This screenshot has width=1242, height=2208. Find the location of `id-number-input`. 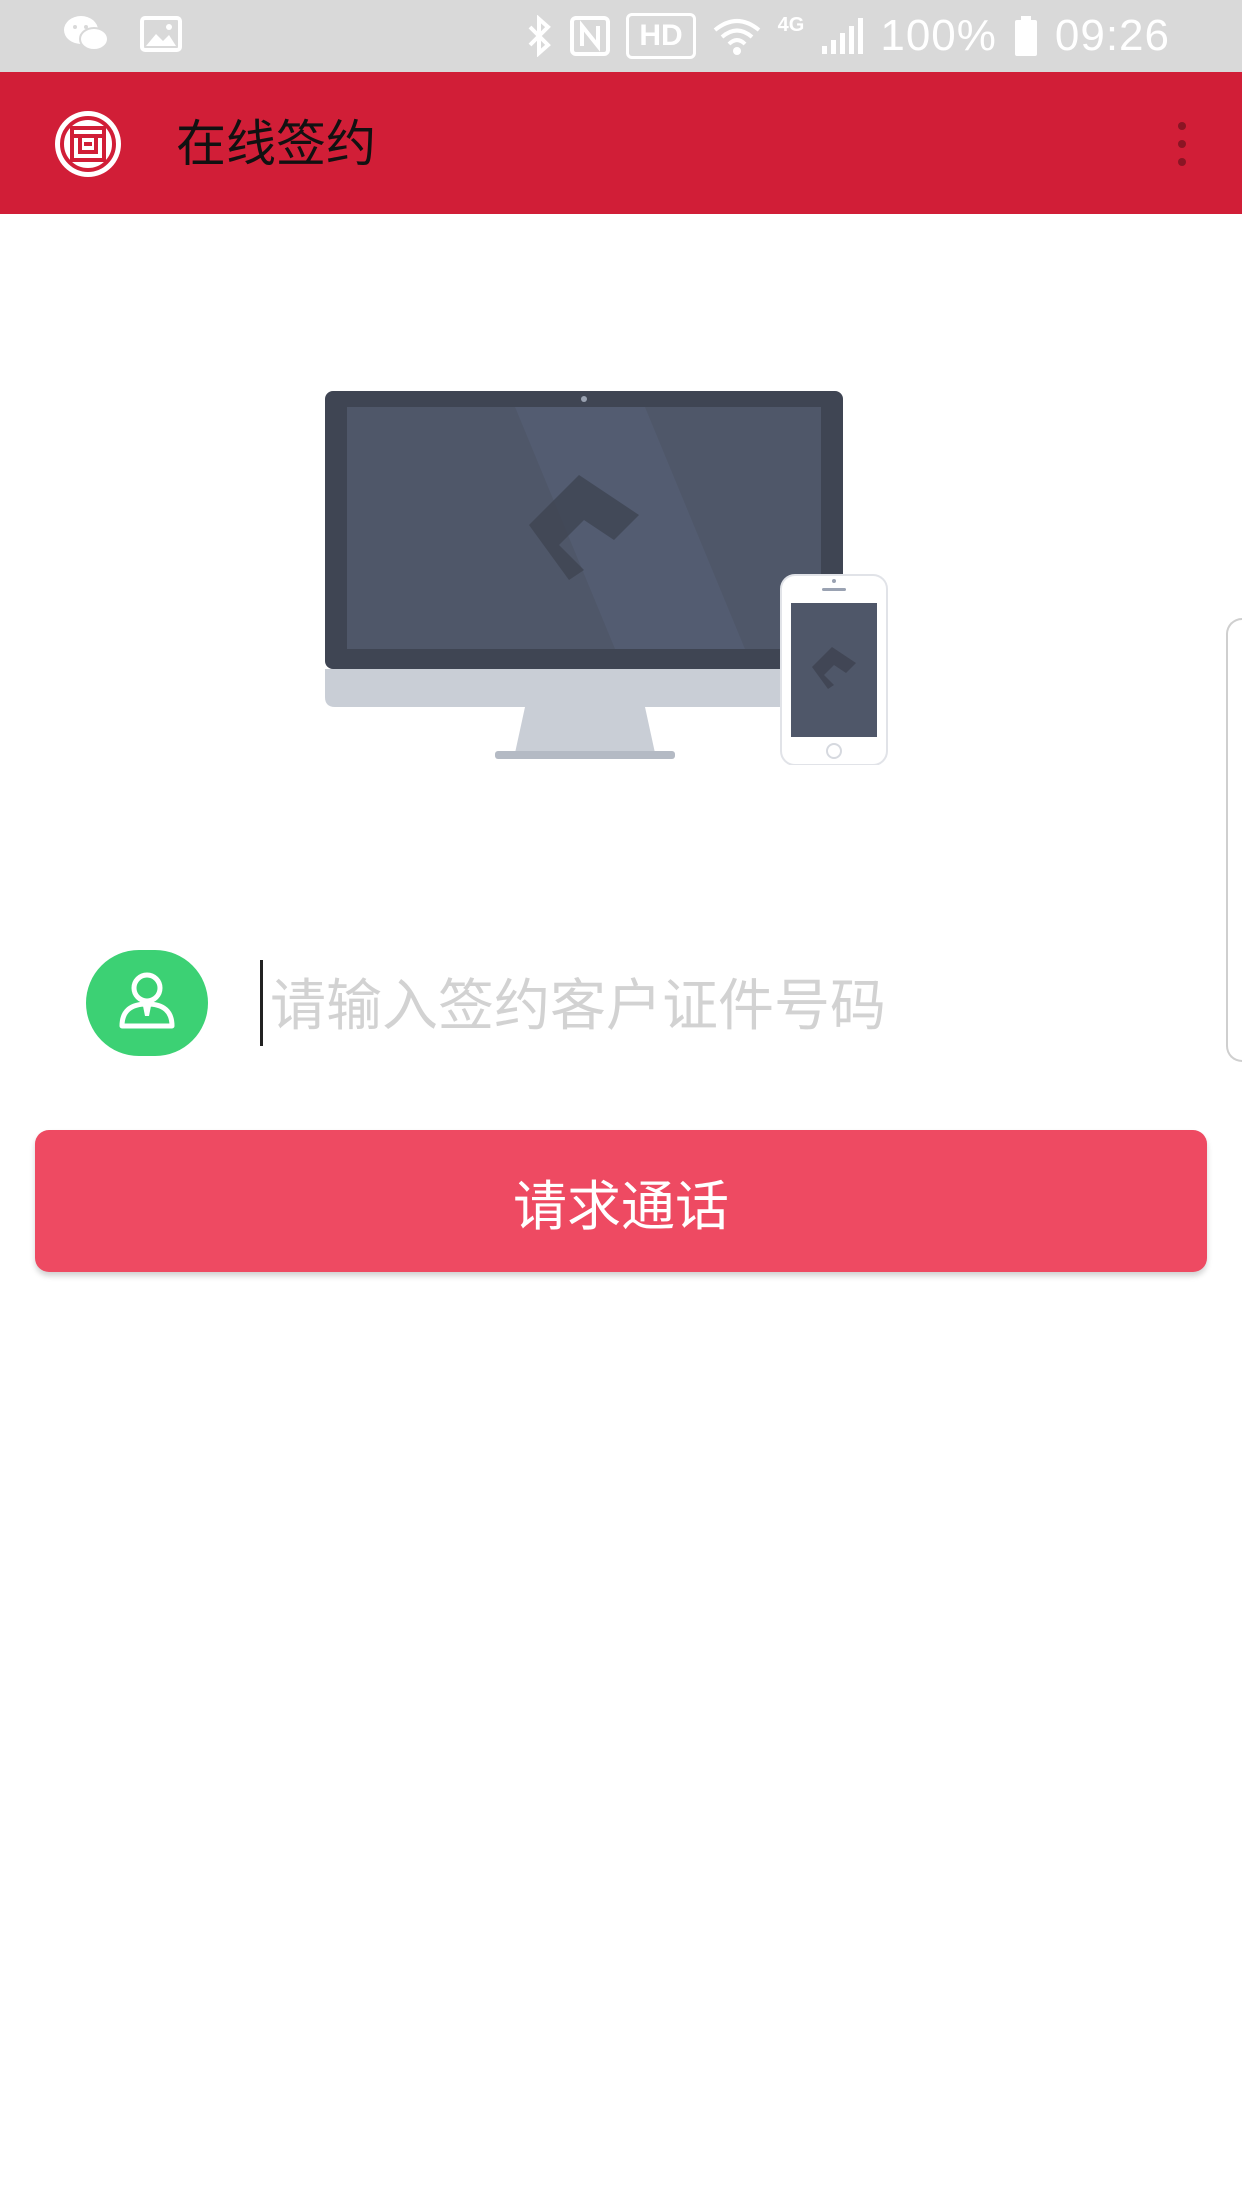

id-number-input is located at coordinates (715, 1006).